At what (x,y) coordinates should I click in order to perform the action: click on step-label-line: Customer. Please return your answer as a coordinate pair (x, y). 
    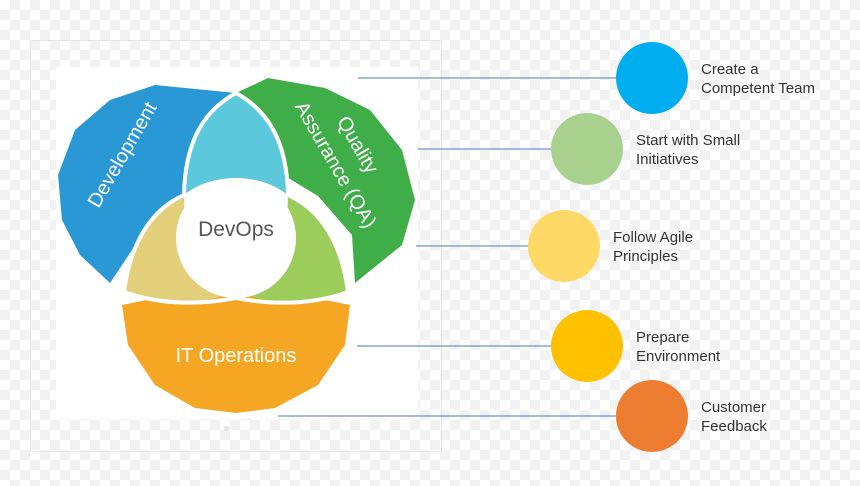
    Looking at the image, I should click on (734, 407).